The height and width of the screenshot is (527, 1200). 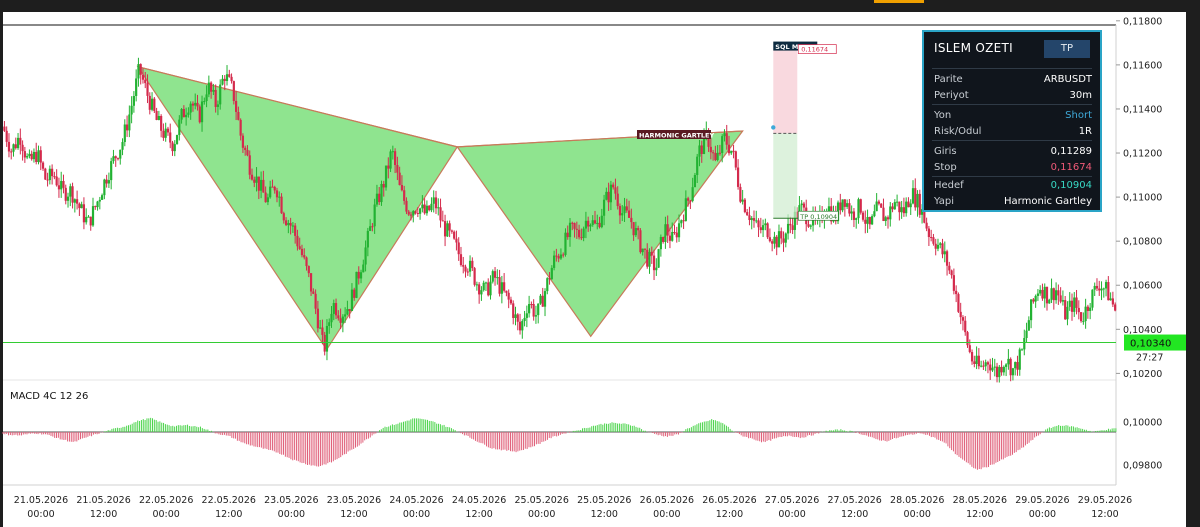 What do you see at coordinates (1142, 374) in the screenshot?
I see `price-tick-label: 0,10200` at bounding box center [1142, 374].